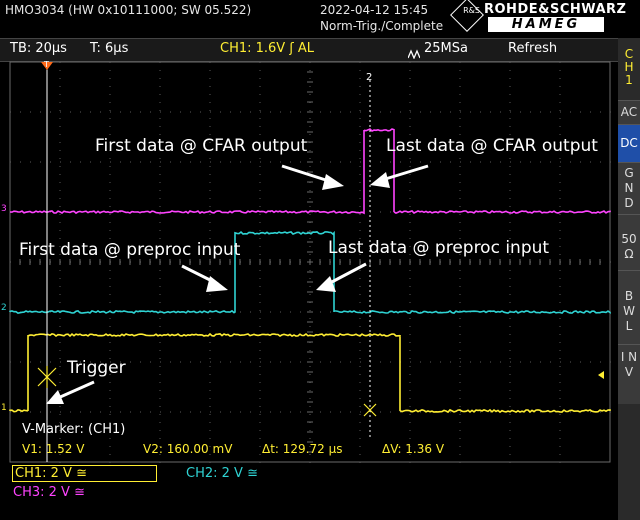  I want to click on ch2-settings: CH2: 2 V ≅, so click(222, 473).